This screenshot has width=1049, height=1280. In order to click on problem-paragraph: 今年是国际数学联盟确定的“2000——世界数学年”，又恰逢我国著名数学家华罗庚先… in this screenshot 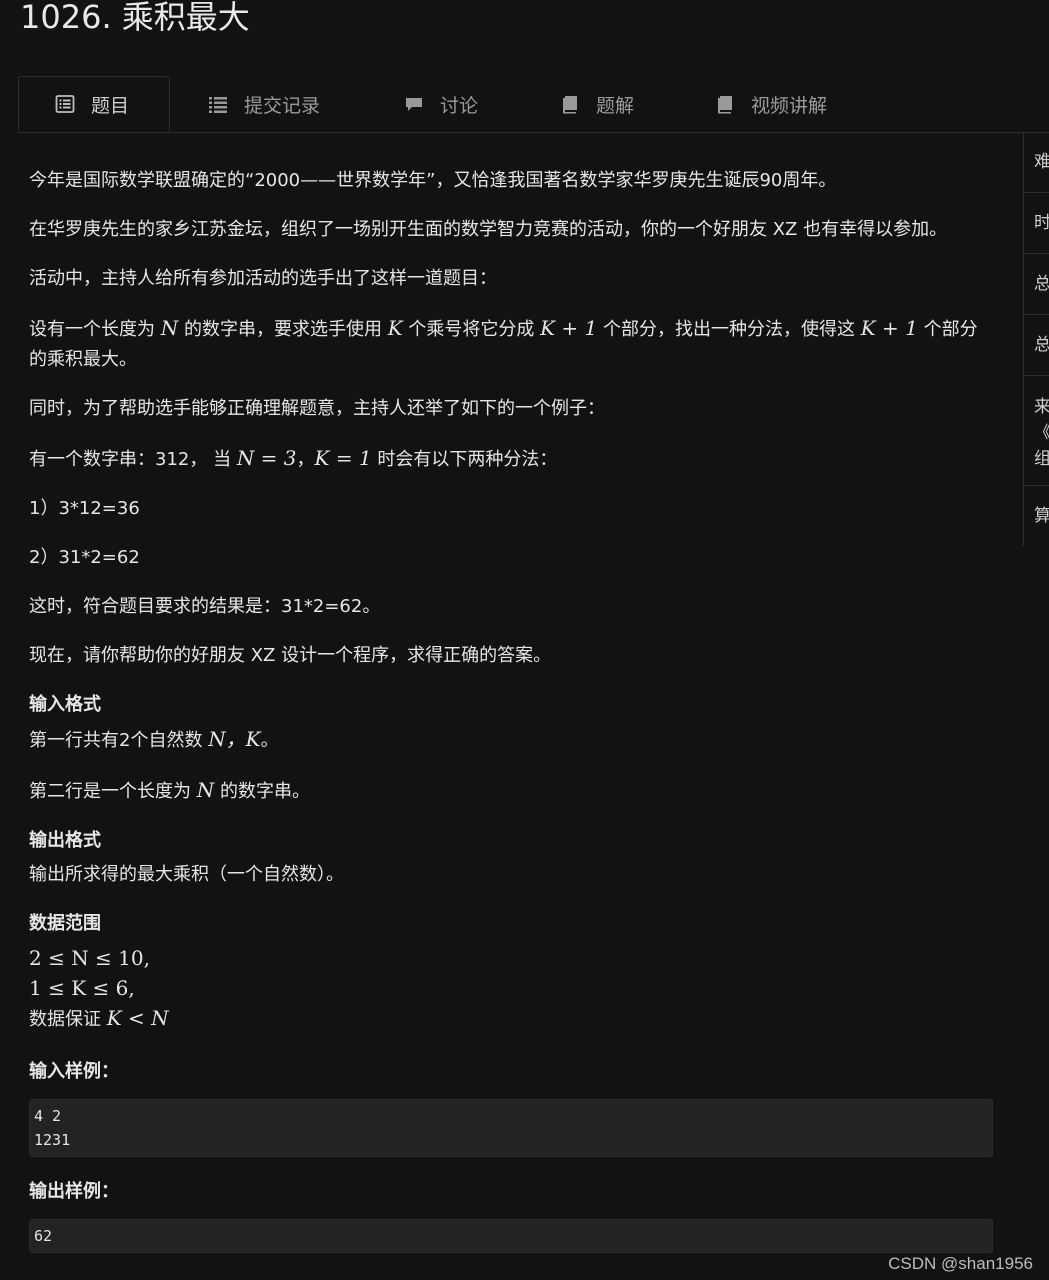, I will do `click(433, 180)`.